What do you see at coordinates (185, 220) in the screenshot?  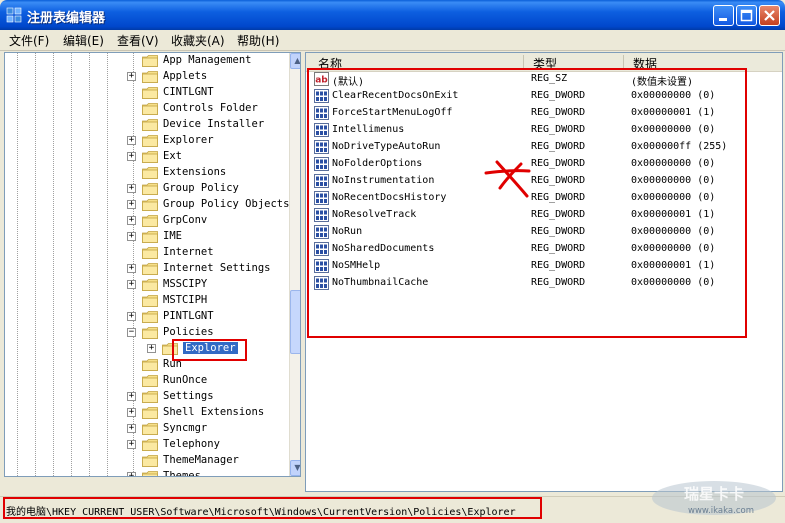 I see `tree-node-label: GrpConv` at bounding box center [185, 220].